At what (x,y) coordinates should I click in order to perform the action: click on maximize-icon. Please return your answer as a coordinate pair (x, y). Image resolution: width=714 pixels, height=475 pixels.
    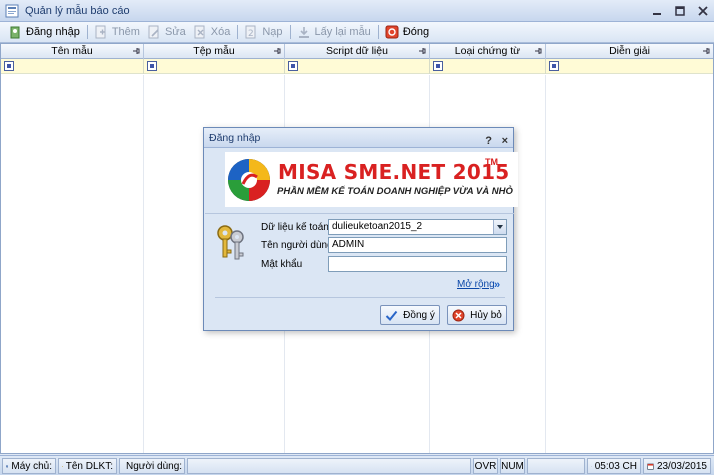
    Looking at the image, I should click on (680, 11).